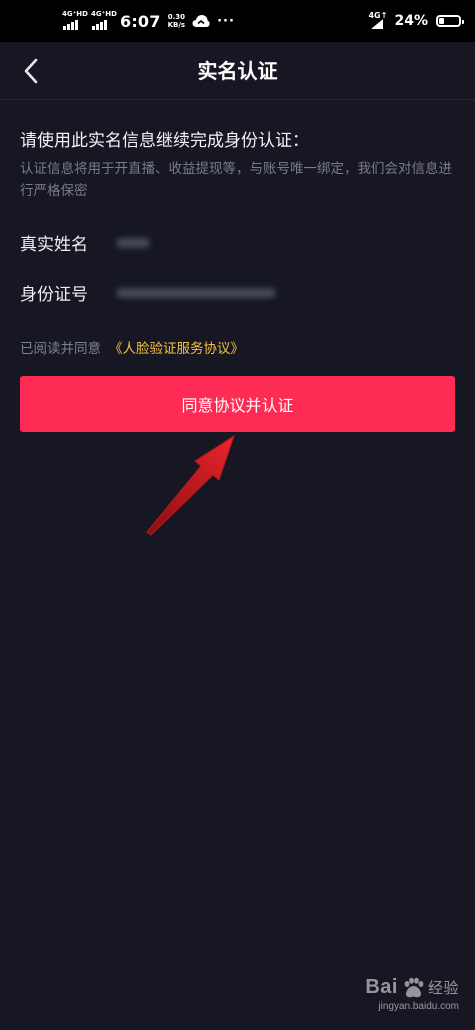  What do you see at coordinates (236, 180) in the screenshot?
I see `verification-description: 认证信息将用于开直播、收益提现等，与账号唯一绑定，我们会对信息进行严格保密` at bounding box center [236, 180].